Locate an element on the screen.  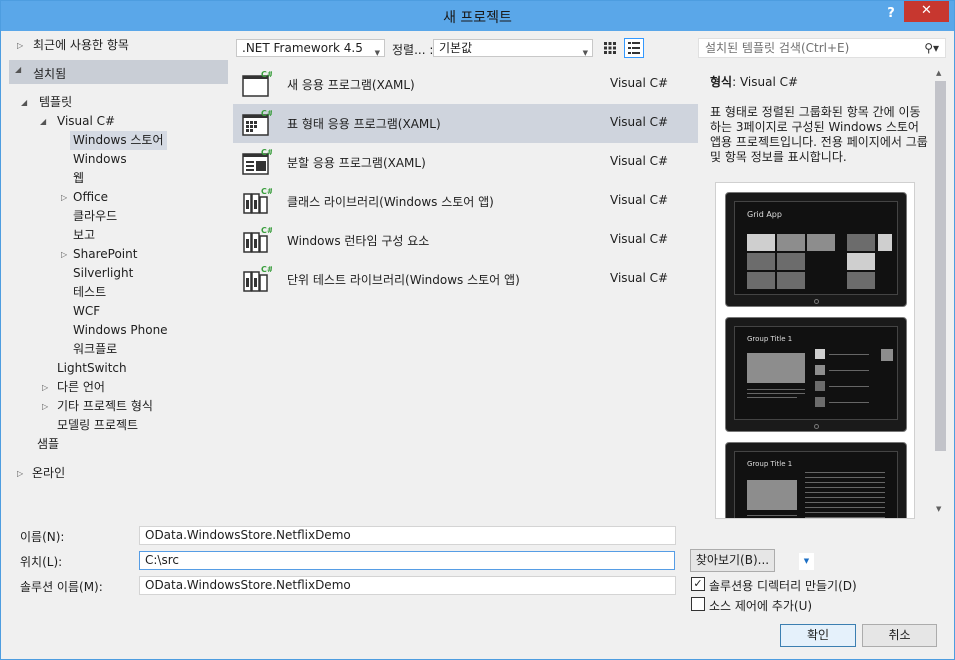
unit-test-library-icon: C# is located at coordinates (257, 278).